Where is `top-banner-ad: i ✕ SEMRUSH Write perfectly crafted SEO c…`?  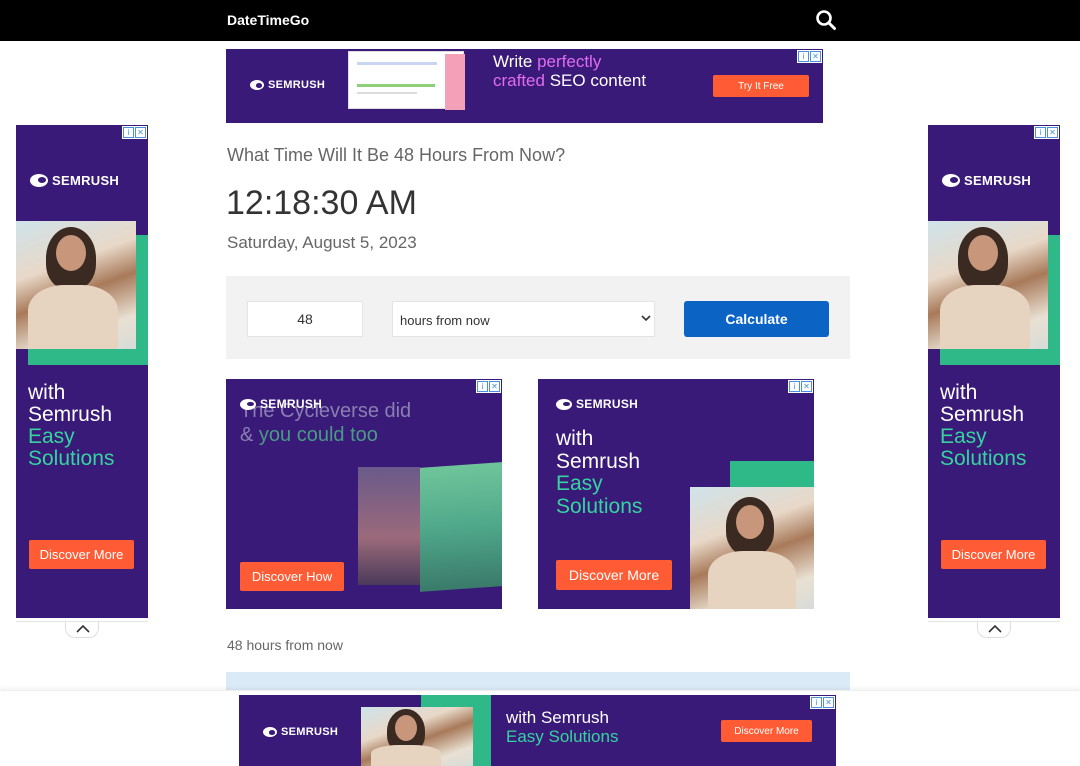
top-banner-ad: i ✕ SEMRUSH Write perfectly crafted SEO c… is located at coordinates (524, 86).